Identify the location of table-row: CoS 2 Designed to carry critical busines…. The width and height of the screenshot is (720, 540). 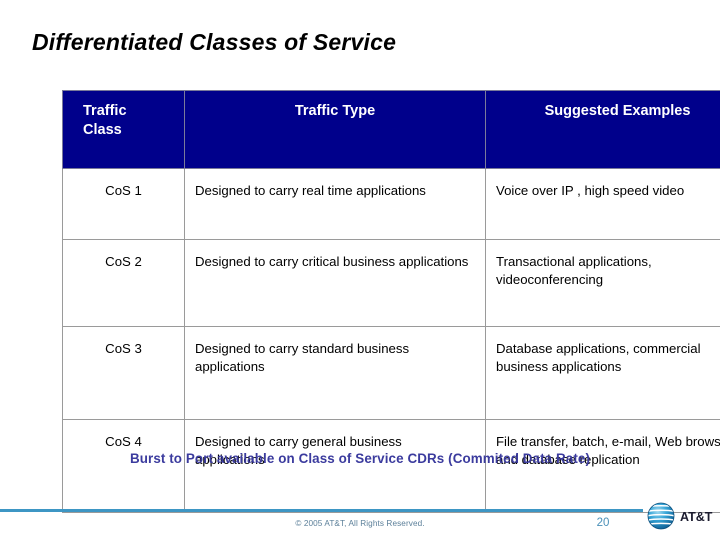
(391, 283).